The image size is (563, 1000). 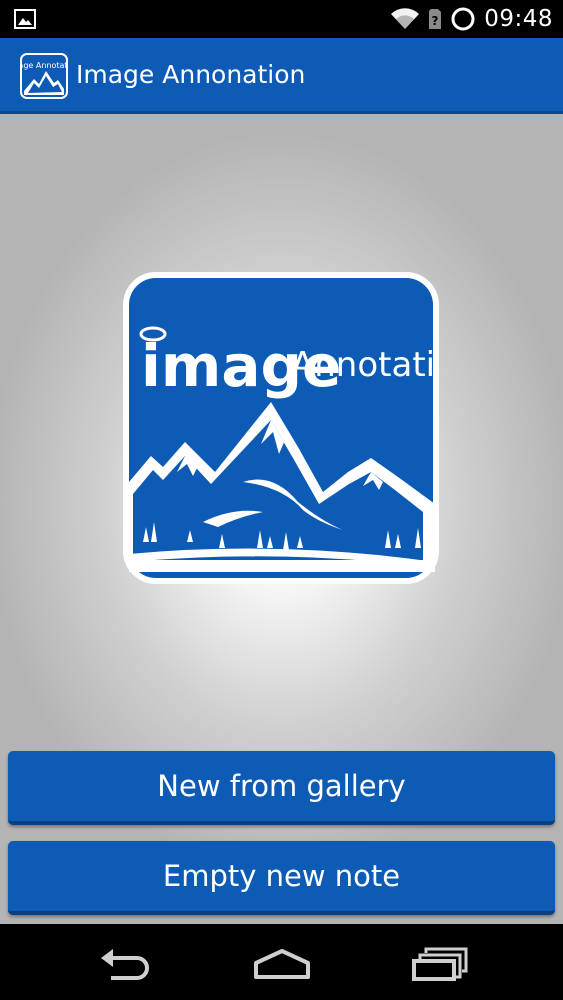 What do you see at coordinates (44, 76) in the screenshot?
I see `app-logo-icon: Image Annotation` at bounding box center [44, 76].